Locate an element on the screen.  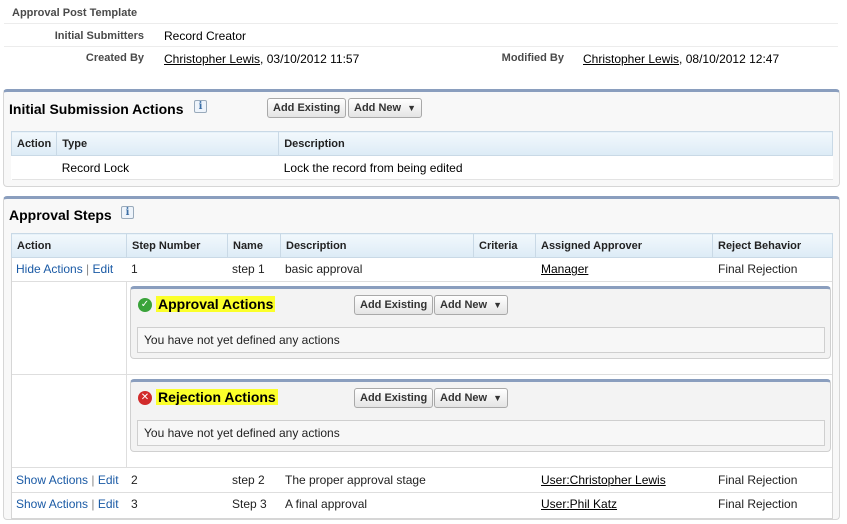
check-circle-icon: ✓ is located at coordinates (145, 305).